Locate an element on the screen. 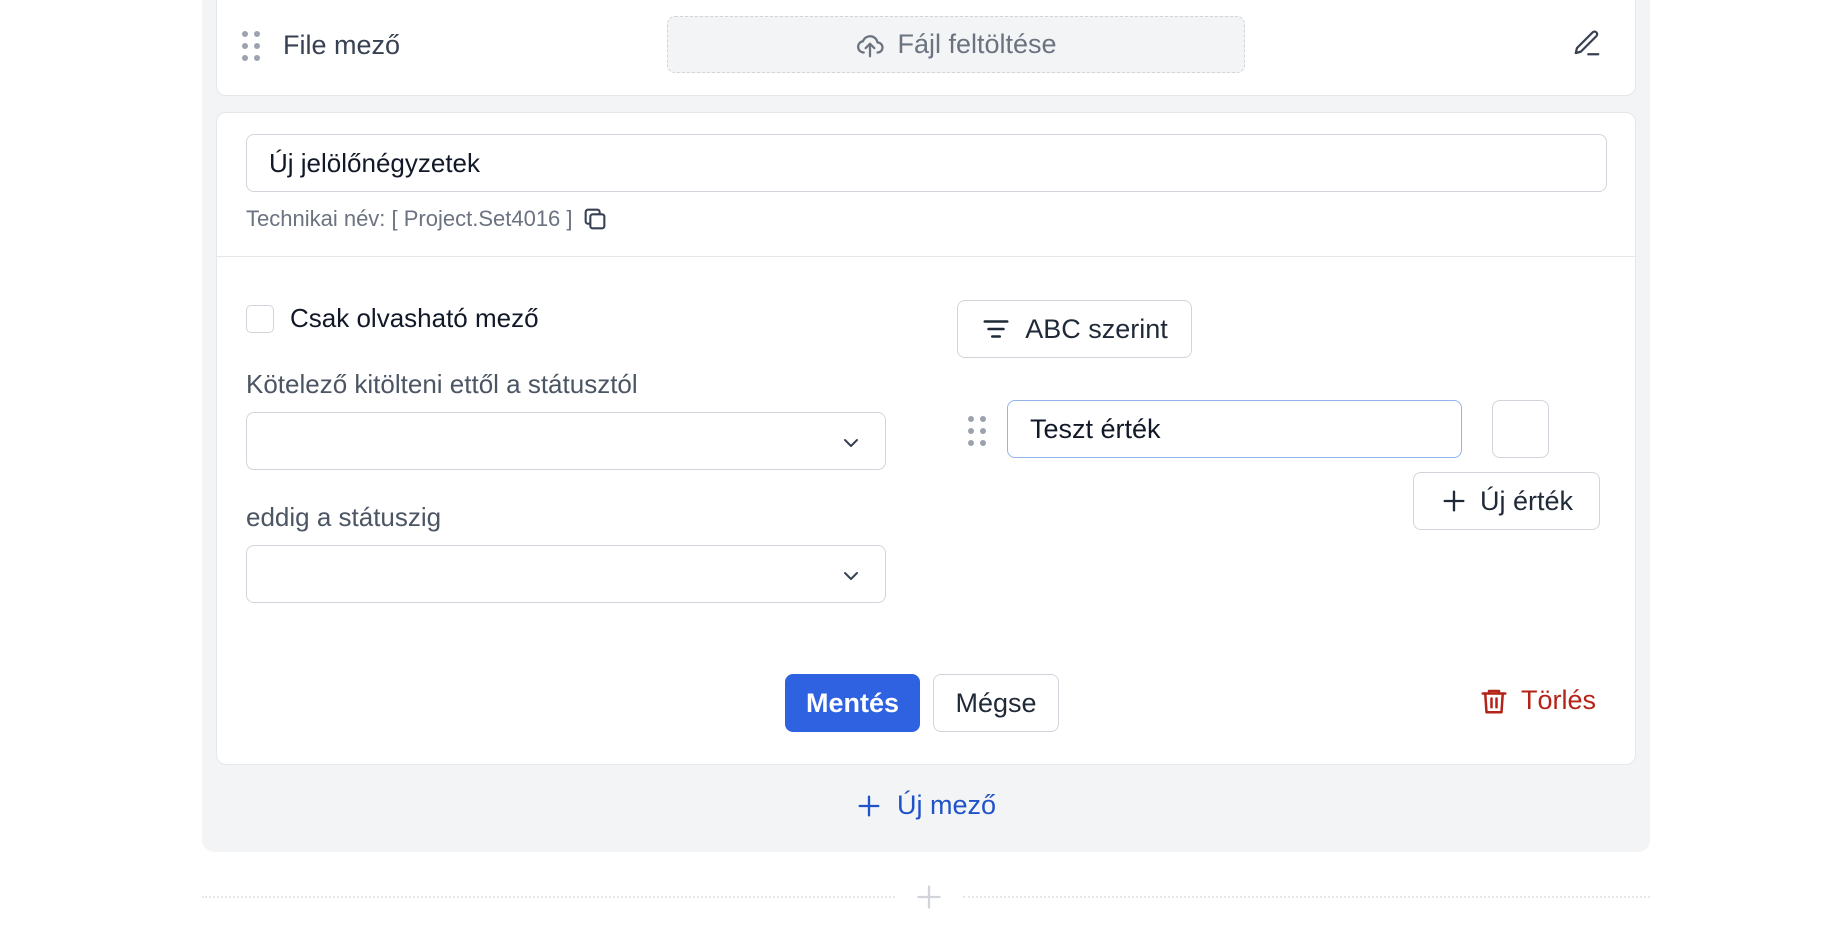 This screenshot has height=928, width=1830. drag-handle-icon is located at coordinates (251, 46).